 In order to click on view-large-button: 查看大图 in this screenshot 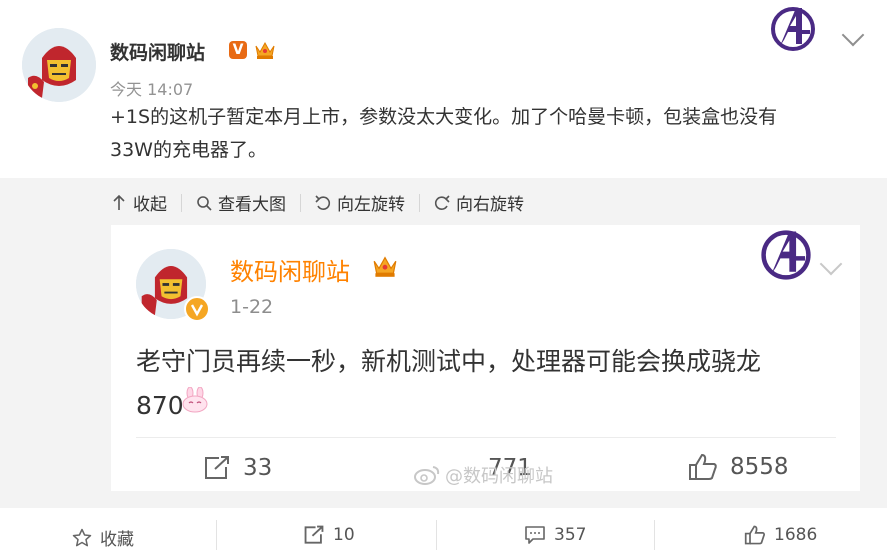, I will do `click(241, 202)`.